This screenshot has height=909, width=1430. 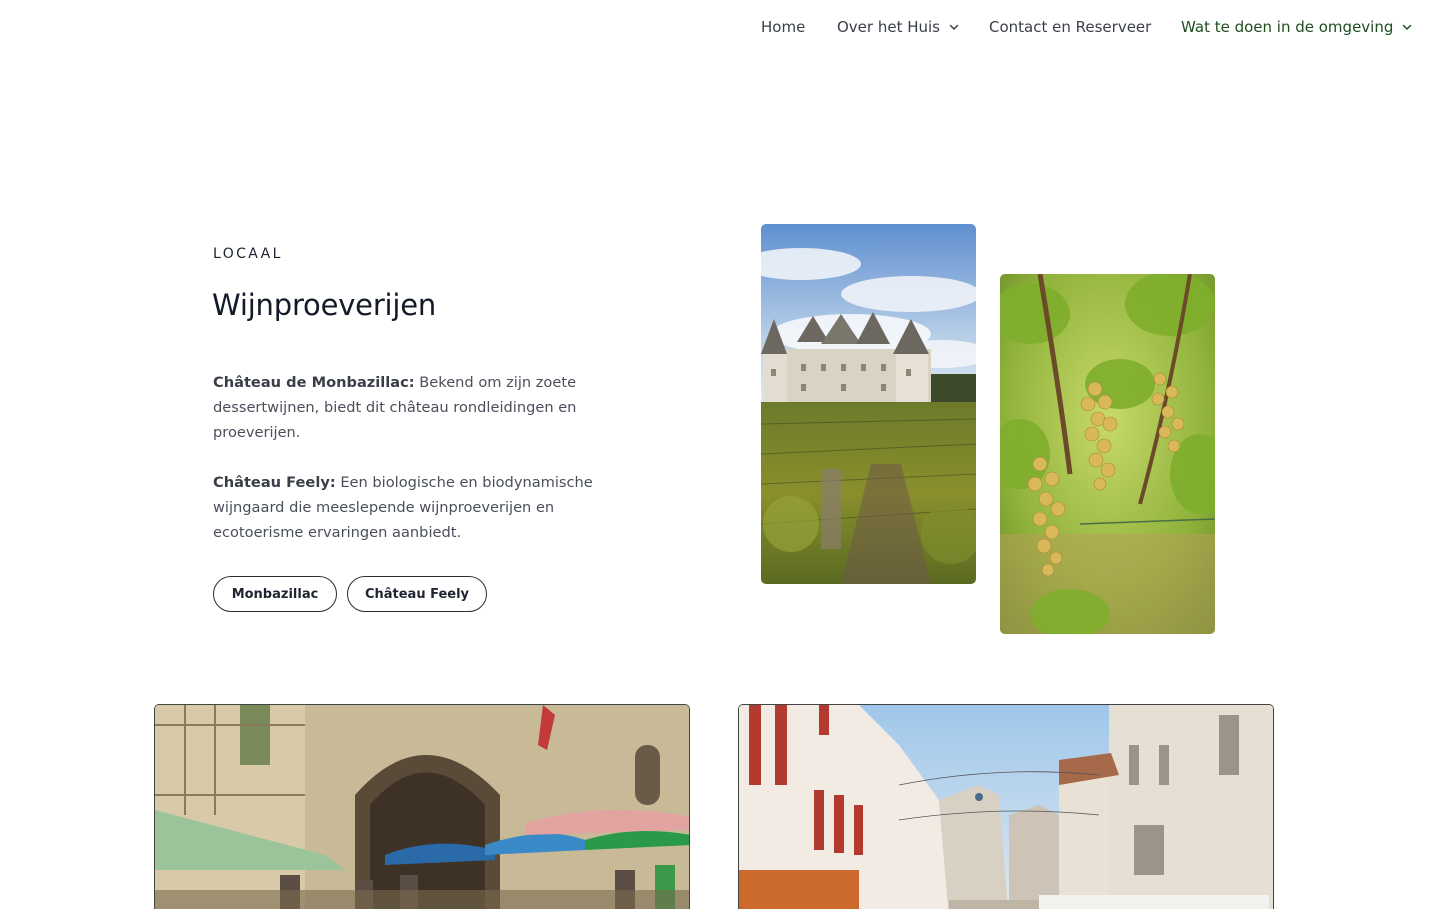 What do you see at coordinates (275, 594) in the screenshot?
I see `monbazillac-button: Monbazillac` at bounding box center [275, 594].